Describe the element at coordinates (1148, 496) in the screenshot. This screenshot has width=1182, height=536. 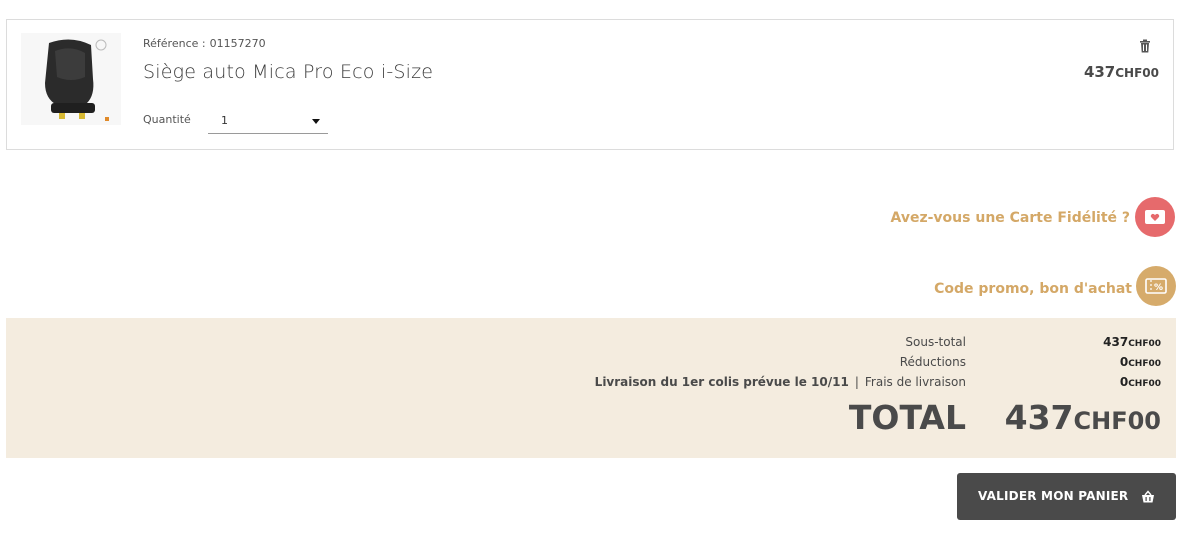
I see `basket-icon` at that location.